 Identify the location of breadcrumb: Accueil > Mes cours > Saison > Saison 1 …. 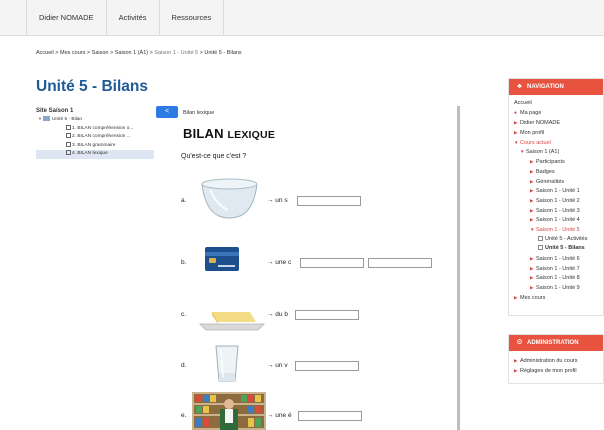
(139, 53).